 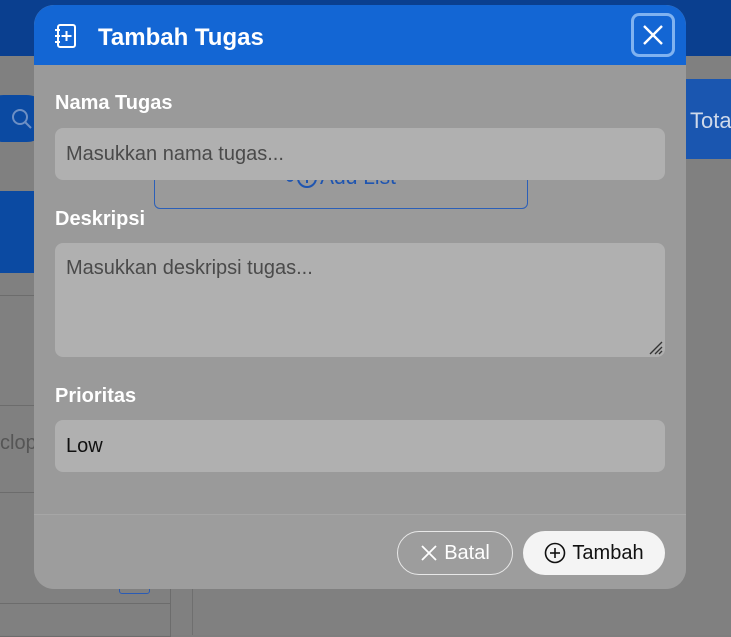 What do you see at coordinates (555, 553) in the screenshot?
I see `plus-circle-icon` at bounding box center [555, 553].